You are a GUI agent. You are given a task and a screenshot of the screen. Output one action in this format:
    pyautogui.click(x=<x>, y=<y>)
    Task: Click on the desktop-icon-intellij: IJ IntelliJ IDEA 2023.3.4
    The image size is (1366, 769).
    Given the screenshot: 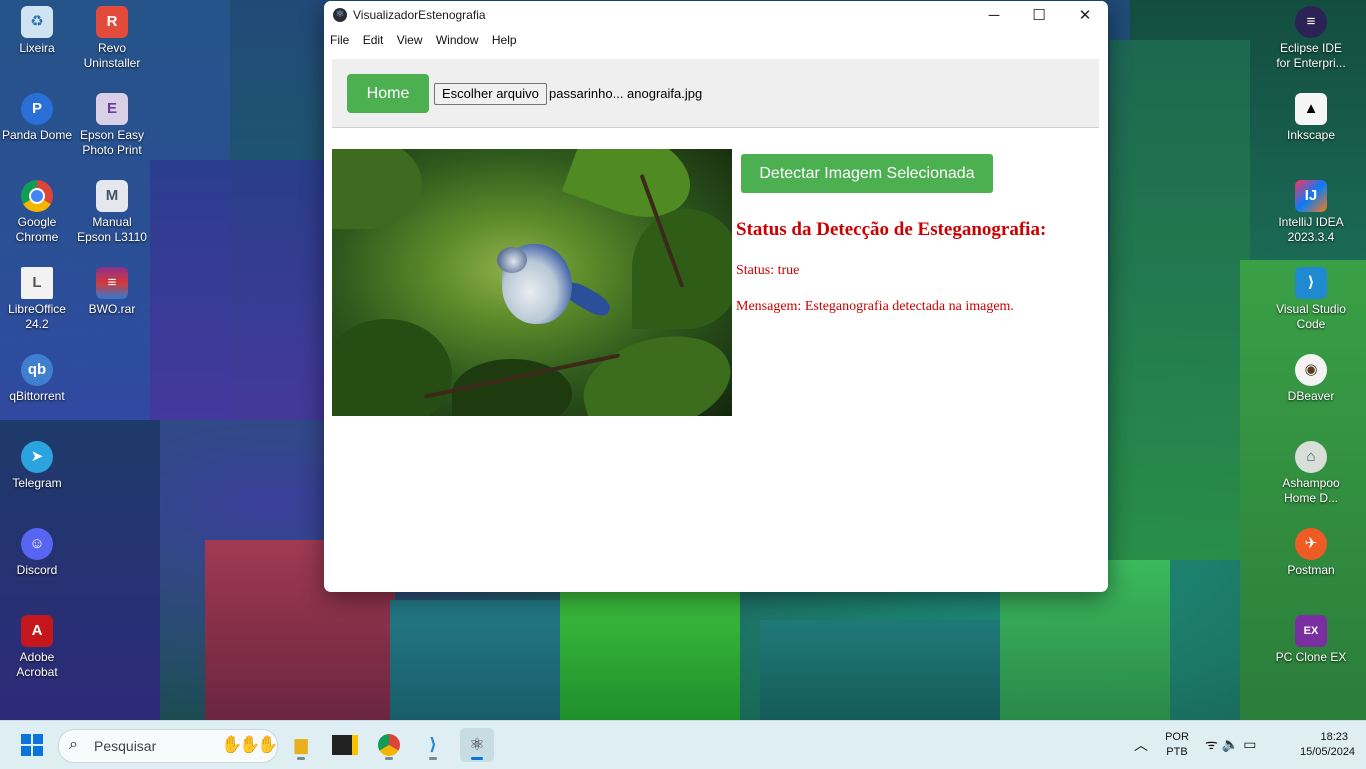 What is the action you would take?
    pyautogui.click(x=1311, y=212)
    